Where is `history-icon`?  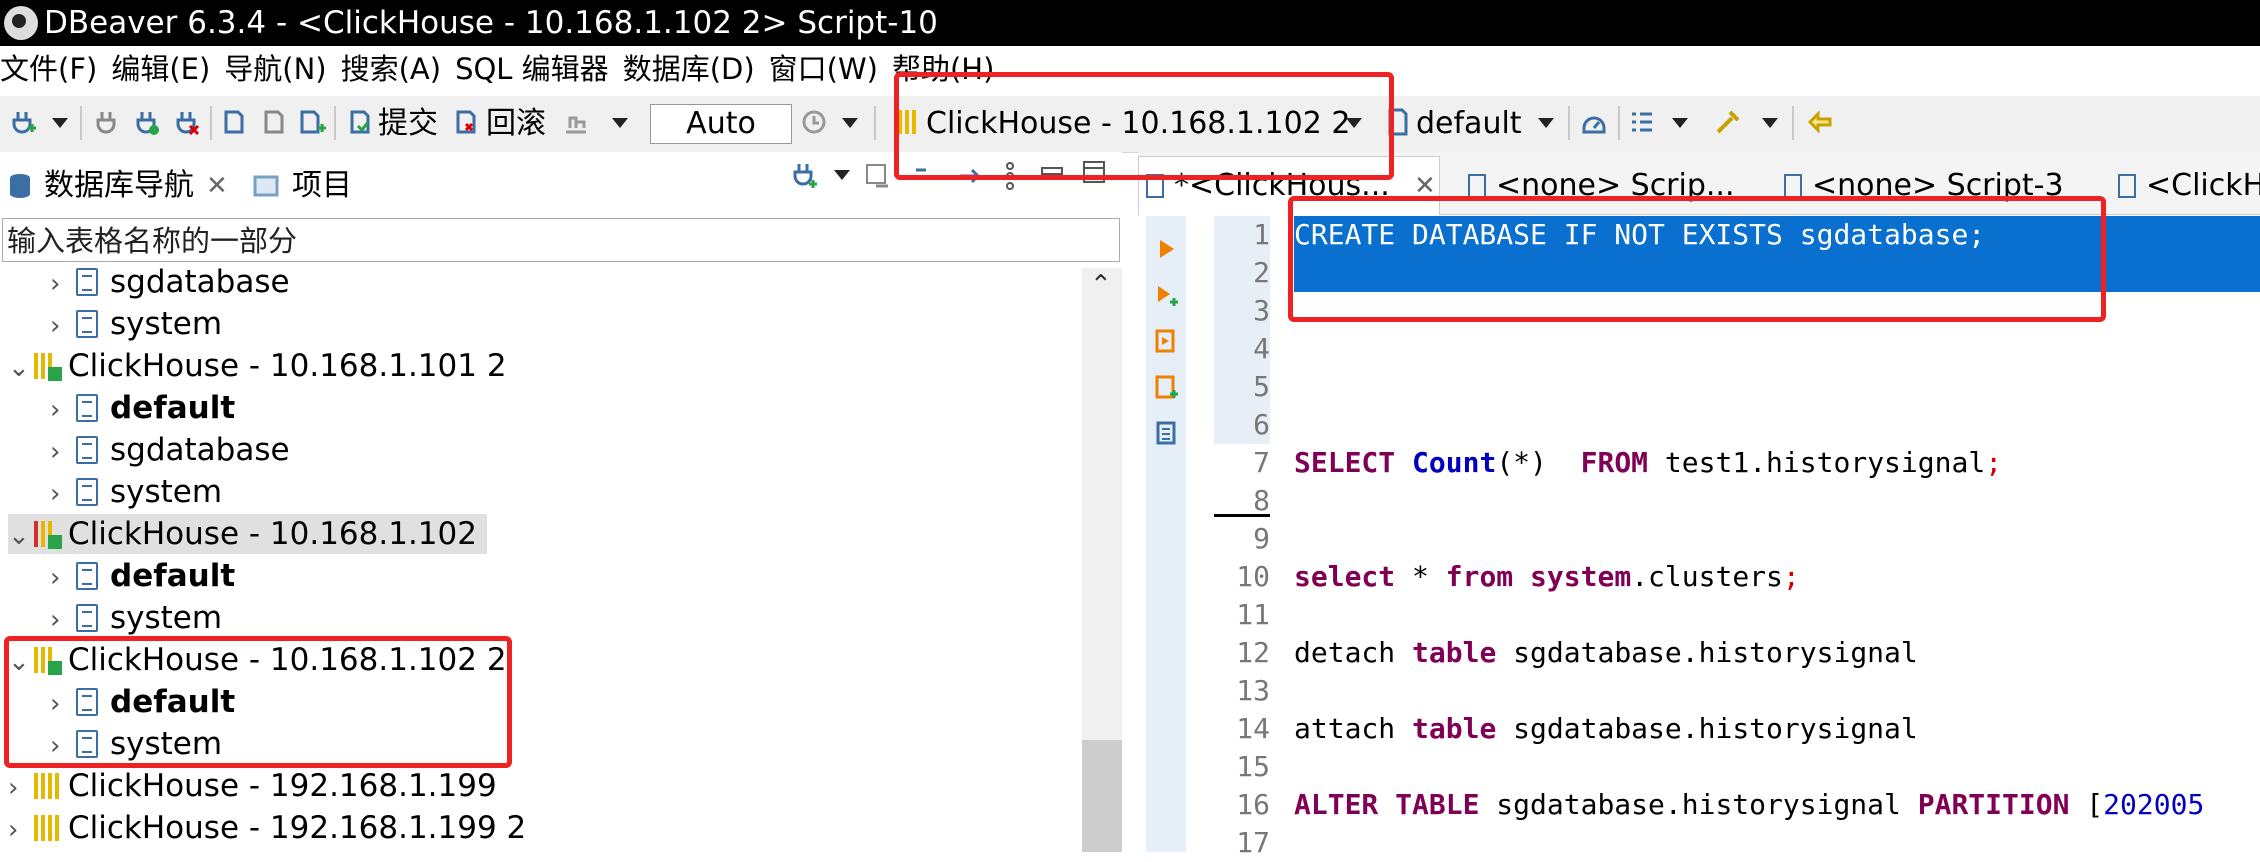 history-icon is located at coordinates (814, 122).